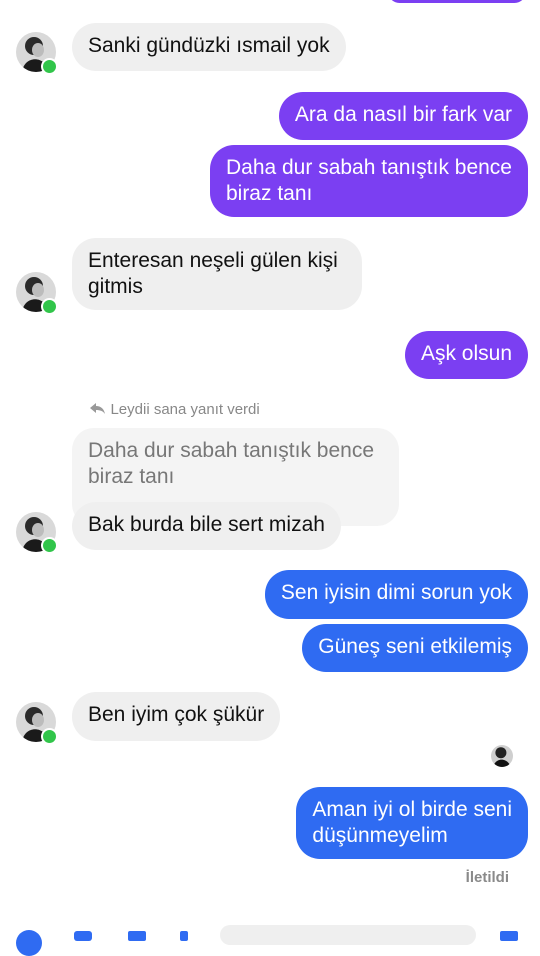 The height and width of the screenshot is (956, 540). What do you see at coordinates (396, 594) in the screenshot?
I see `message-bubble-outgoing: Sen iyisin dimi sorun yok` at bounding box center [396, 594].